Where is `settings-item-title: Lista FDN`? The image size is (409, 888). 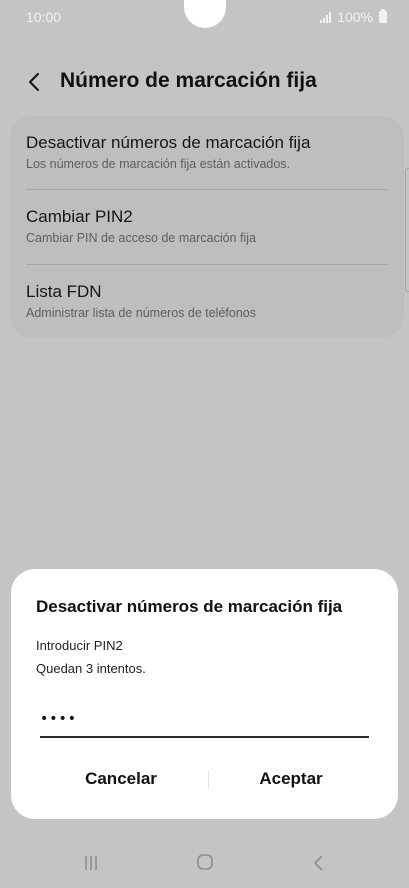 settings-item-title: Lista FDN is located at coordinates (64, 291).